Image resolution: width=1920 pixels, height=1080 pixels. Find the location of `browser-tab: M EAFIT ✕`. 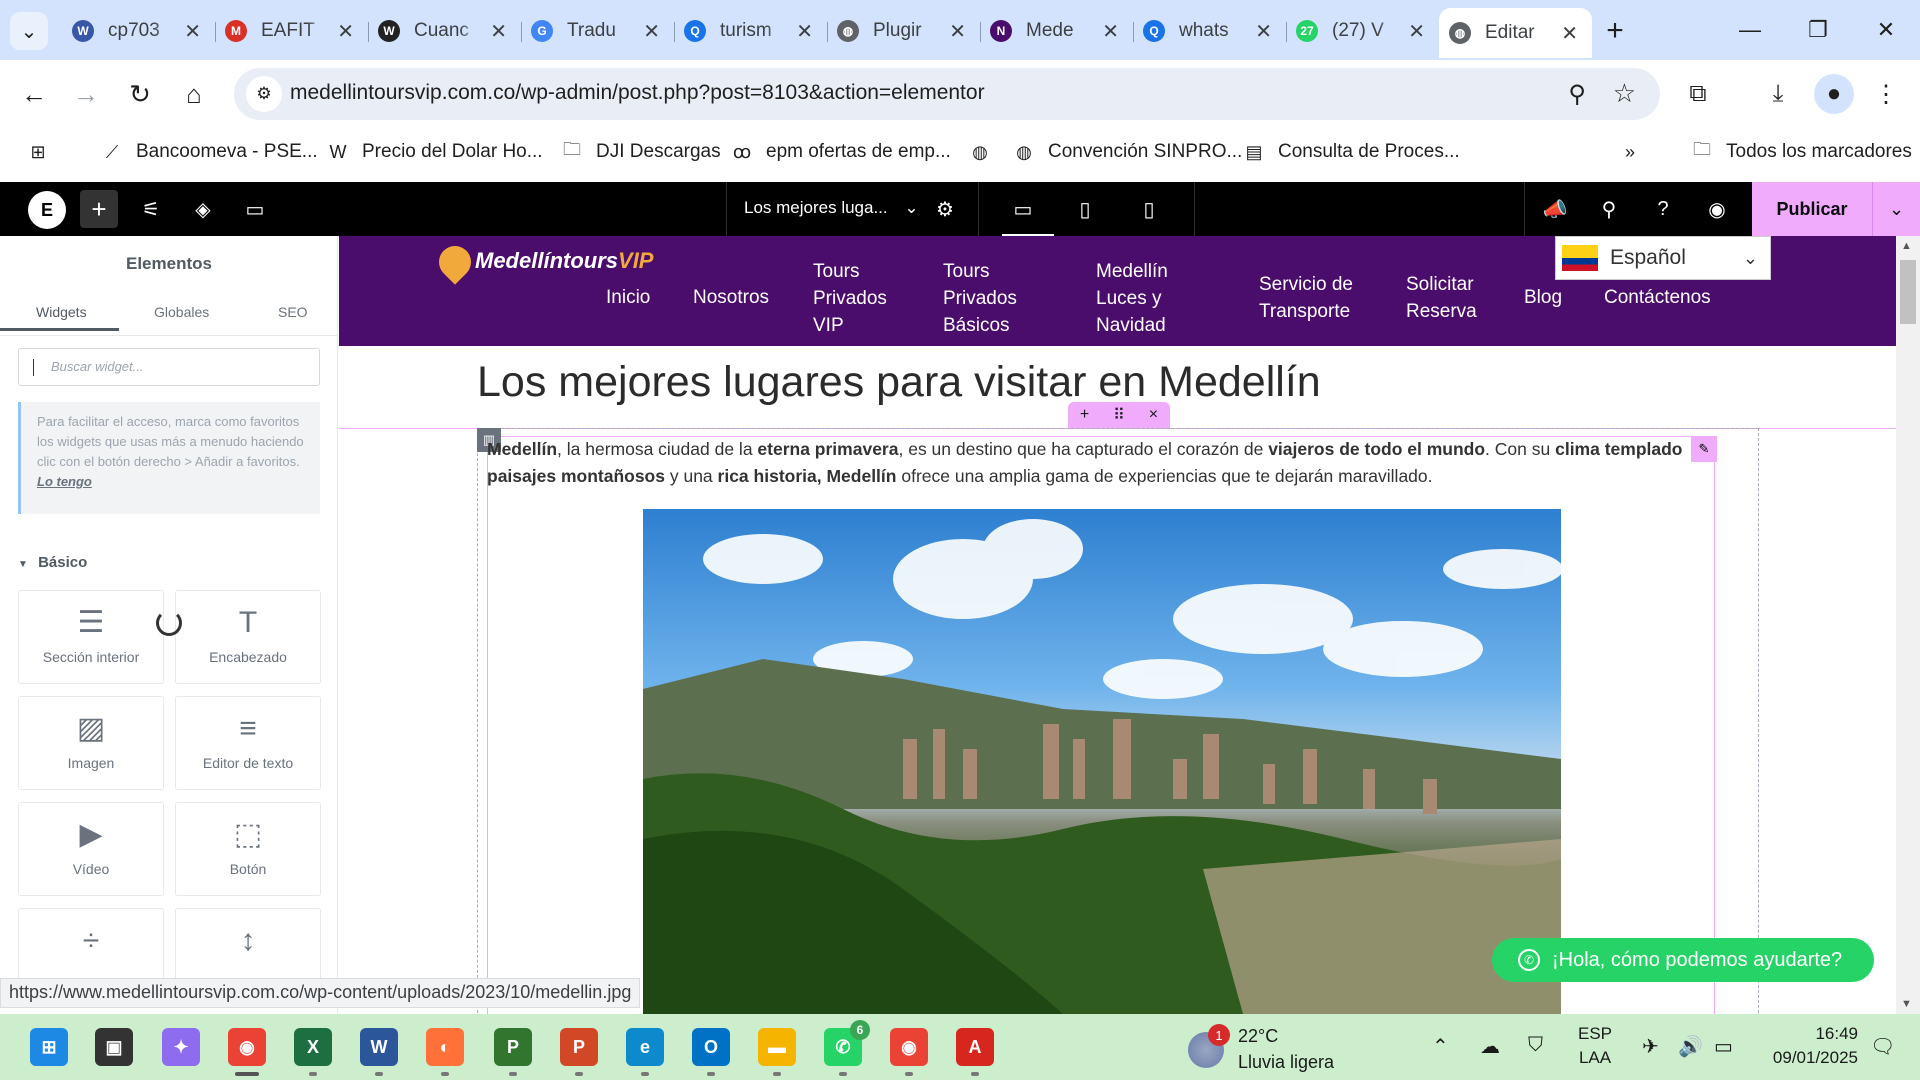

browser-tab: M EAFIT ✕ is located at coordinates (291, 31).